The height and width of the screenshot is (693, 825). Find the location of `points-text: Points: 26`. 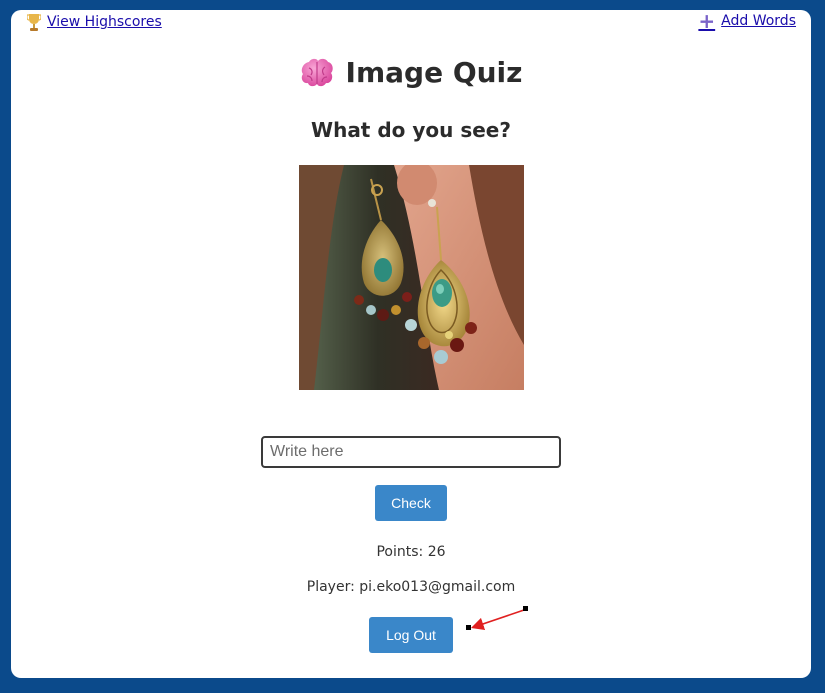

points-text: Points: 26 is located at coordinates (411, 552).